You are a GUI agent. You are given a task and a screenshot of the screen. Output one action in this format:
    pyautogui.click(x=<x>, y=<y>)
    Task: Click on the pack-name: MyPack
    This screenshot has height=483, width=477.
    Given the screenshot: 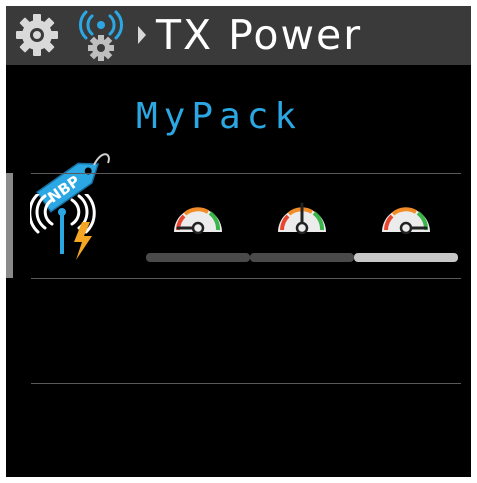 What is the action you would take?
    pyautogui.click(x=219, y=116)
    